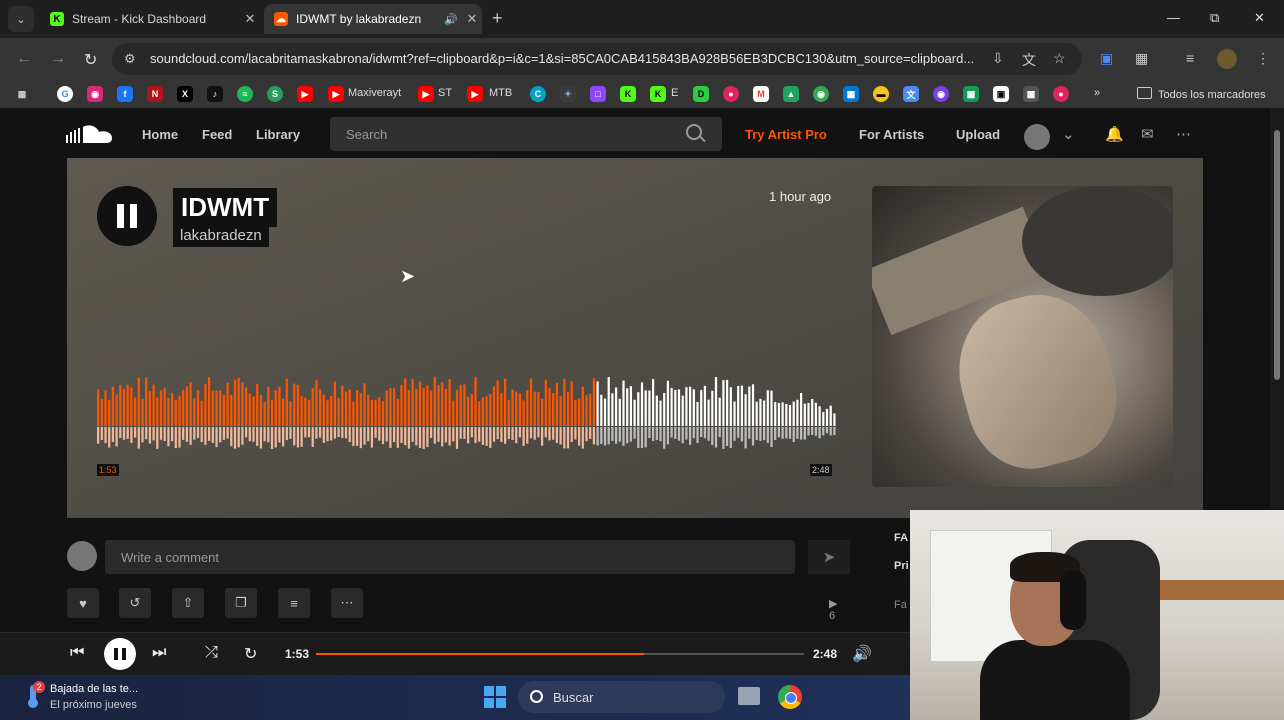 Image resolution: width=1284 pixels, height=720 pixels. What do you see at coordinates (500, 93) in the screenshot?
I see `bookmark-label: MTB` at bounding box center [500, 93].